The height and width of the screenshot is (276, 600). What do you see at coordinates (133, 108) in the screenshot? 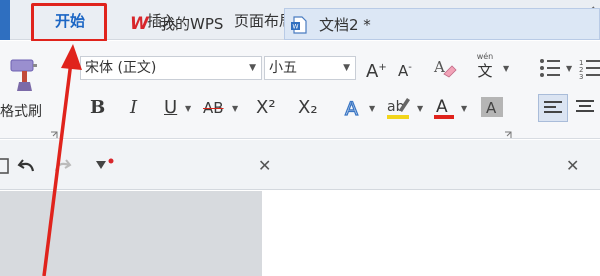
I see `italic-button: I` at bounding box center [133, 108].